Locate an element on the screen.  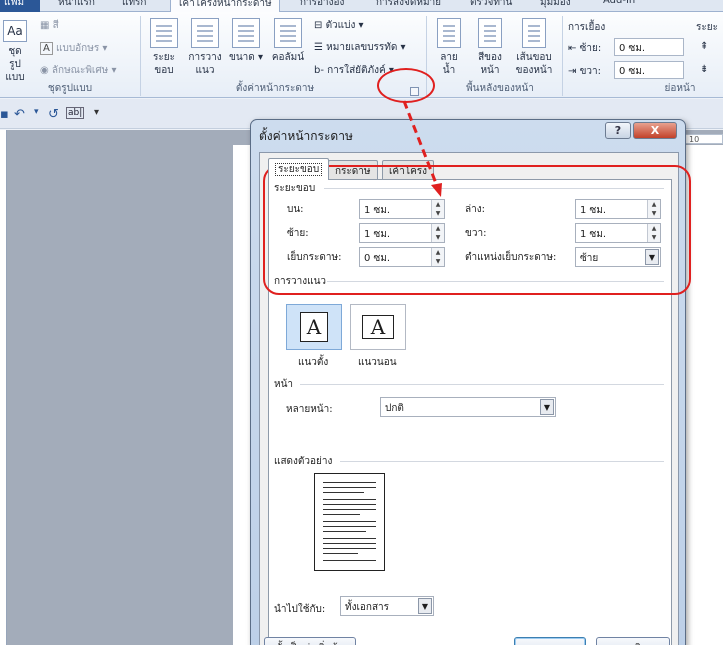
tab-add-in: Add-In is located at coordinates (619, 6).